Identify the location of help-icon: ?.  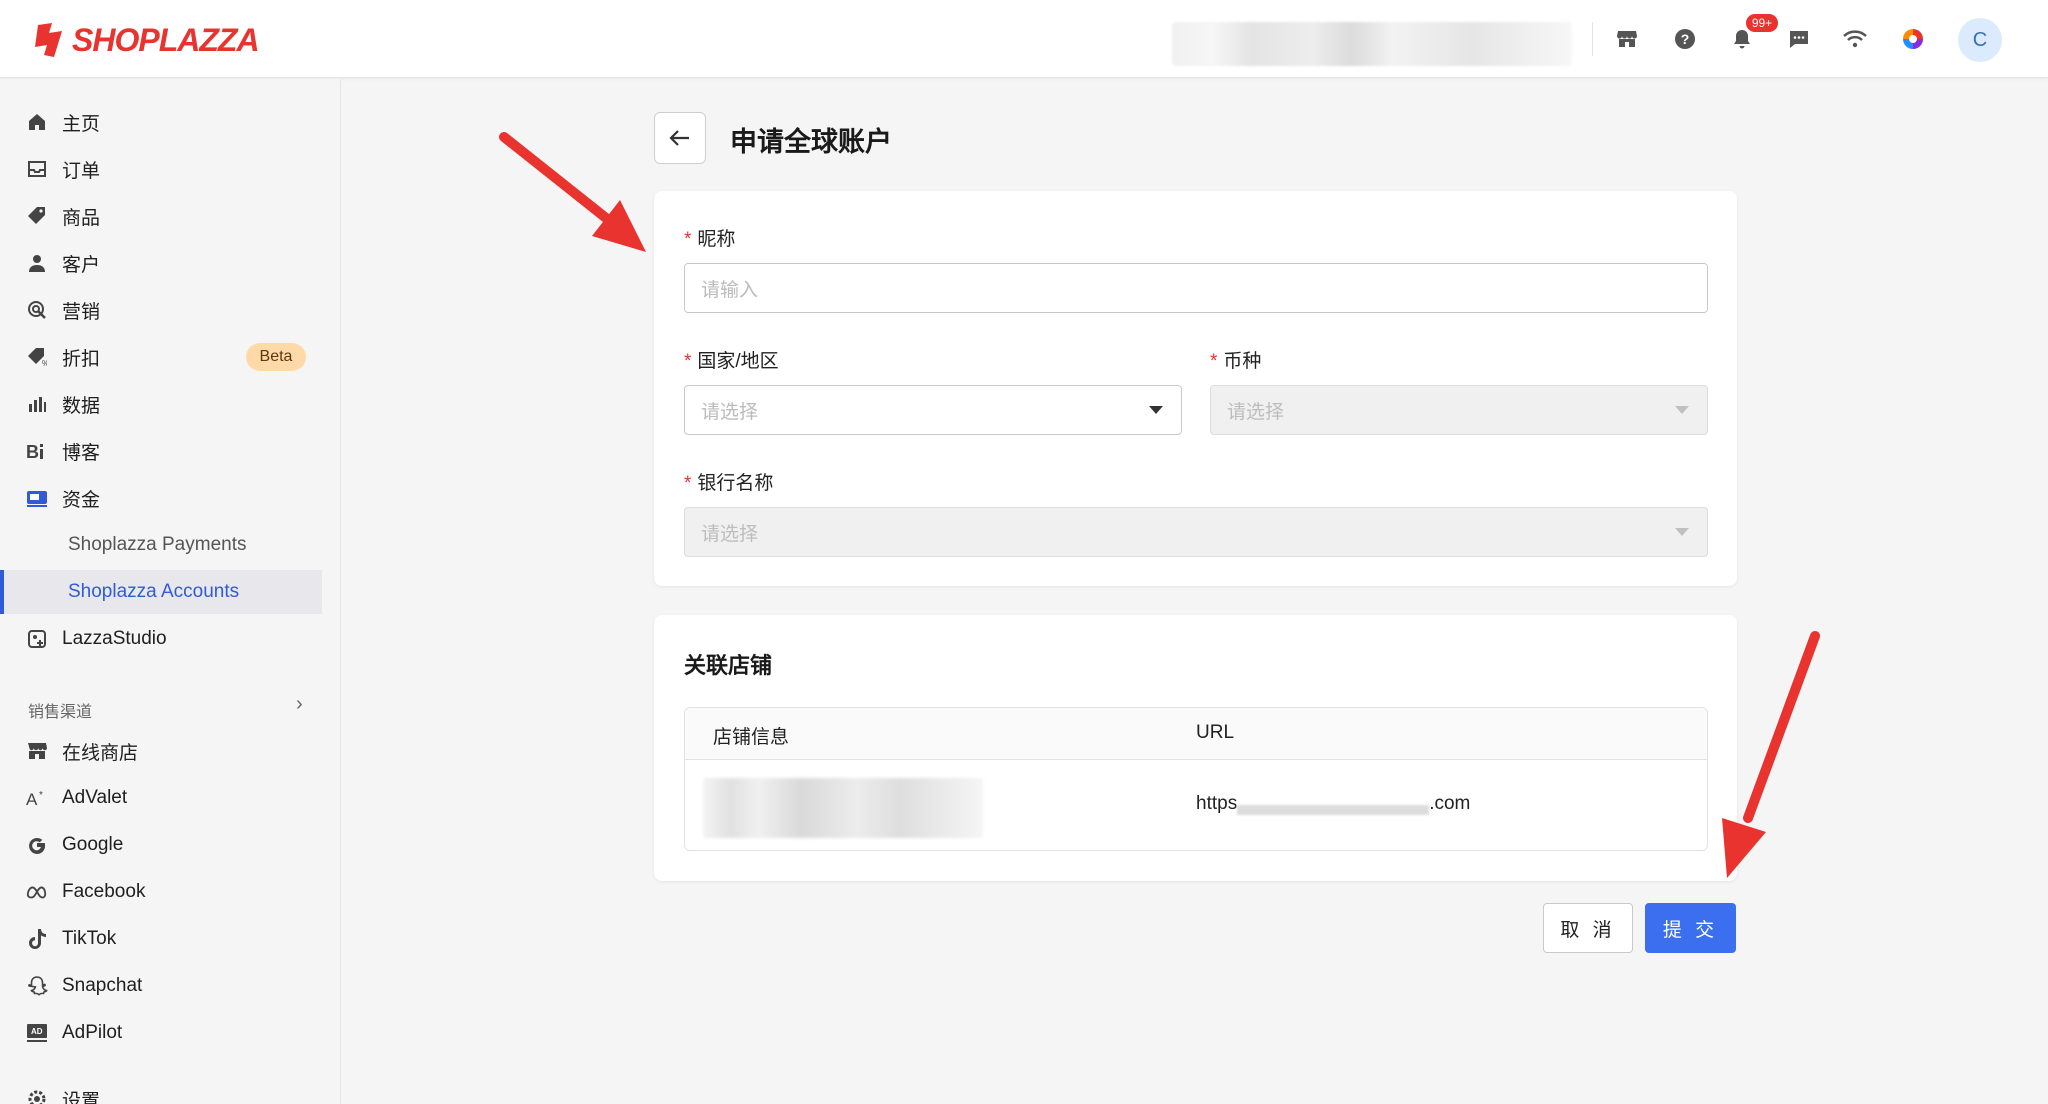
(1685, 39).